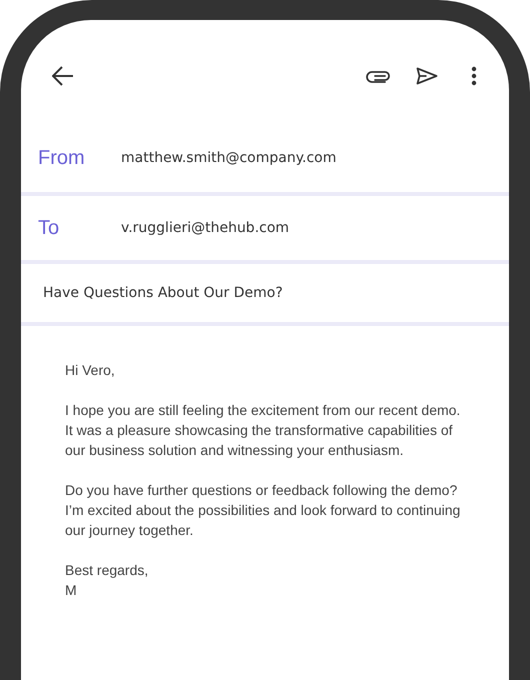 Image resolution: width=530 pixels, height=680 pixels. Describe the element at coordinates (63, 76) in the screenshot. I see `back-icon` at that location.